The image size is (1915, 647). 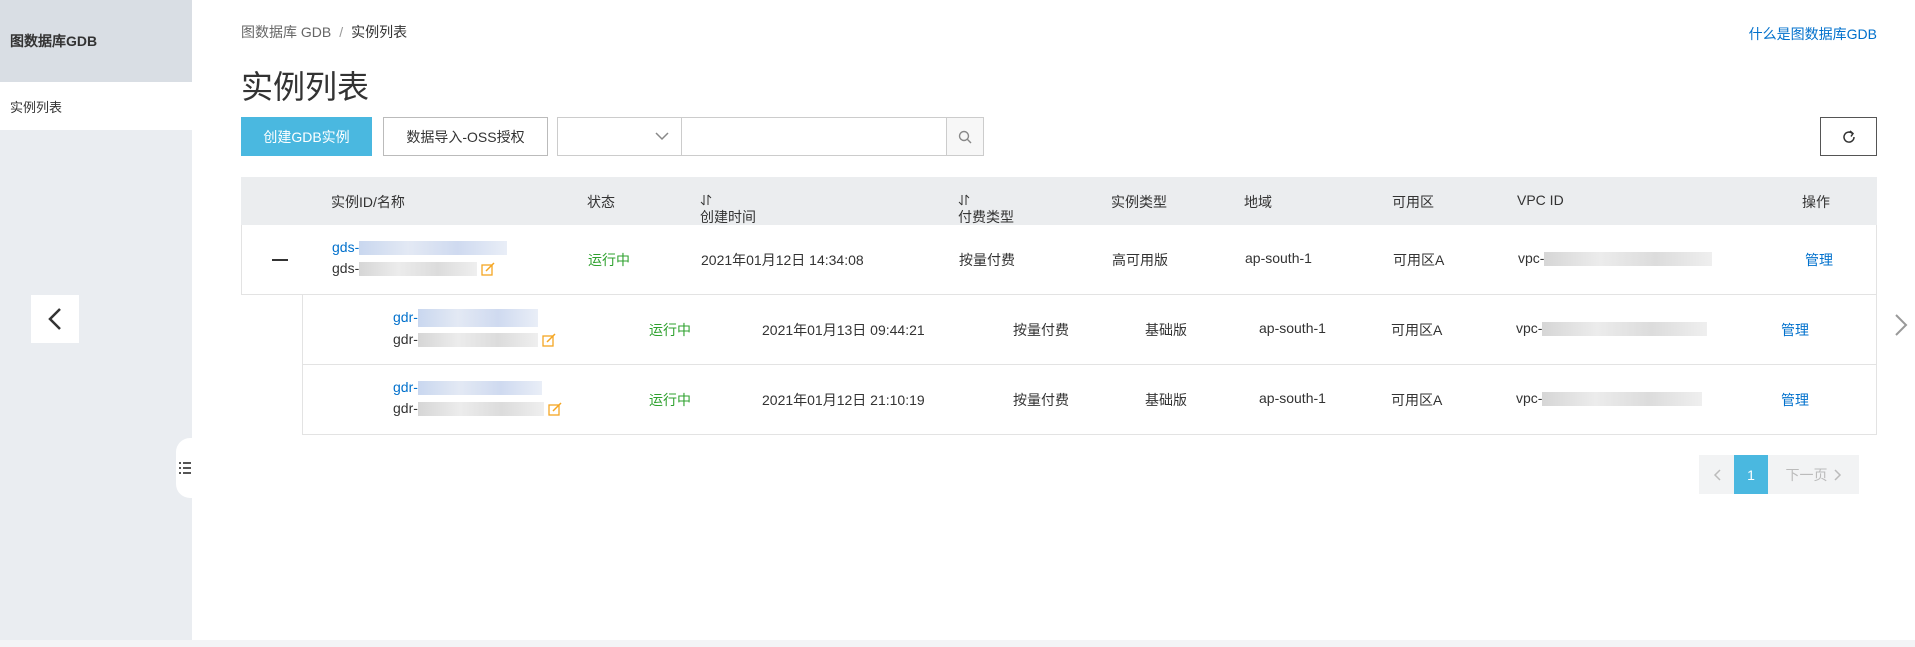 What do you see at coordinates (843, 330) in the screenshot?
I see `created-time: 2021年01月13日 09:44:21` at bounding box center [843, 330].